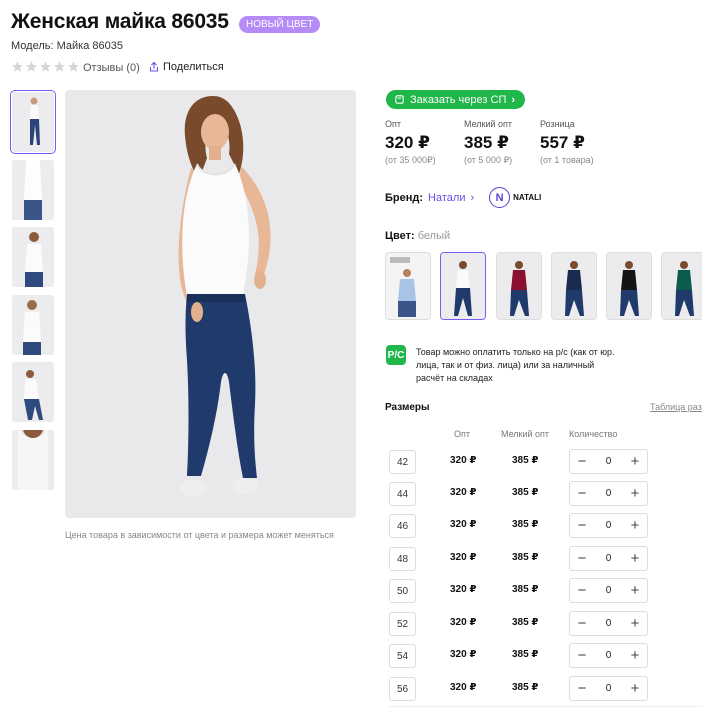  I want to click on color-row: Цвет: белый, so click(417, 236).